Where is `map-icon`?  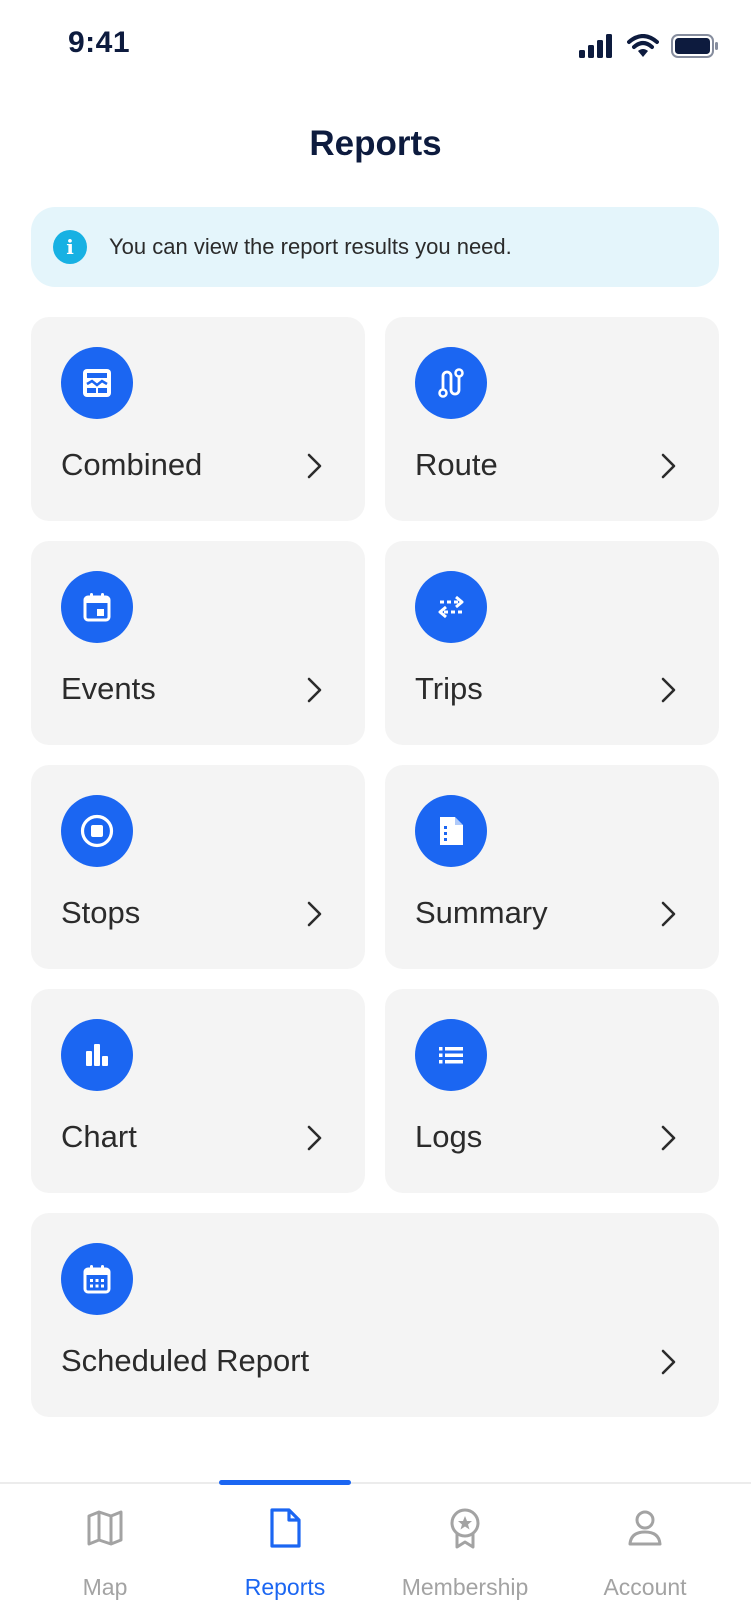
map-icon is located at coordinates (105, 1528).